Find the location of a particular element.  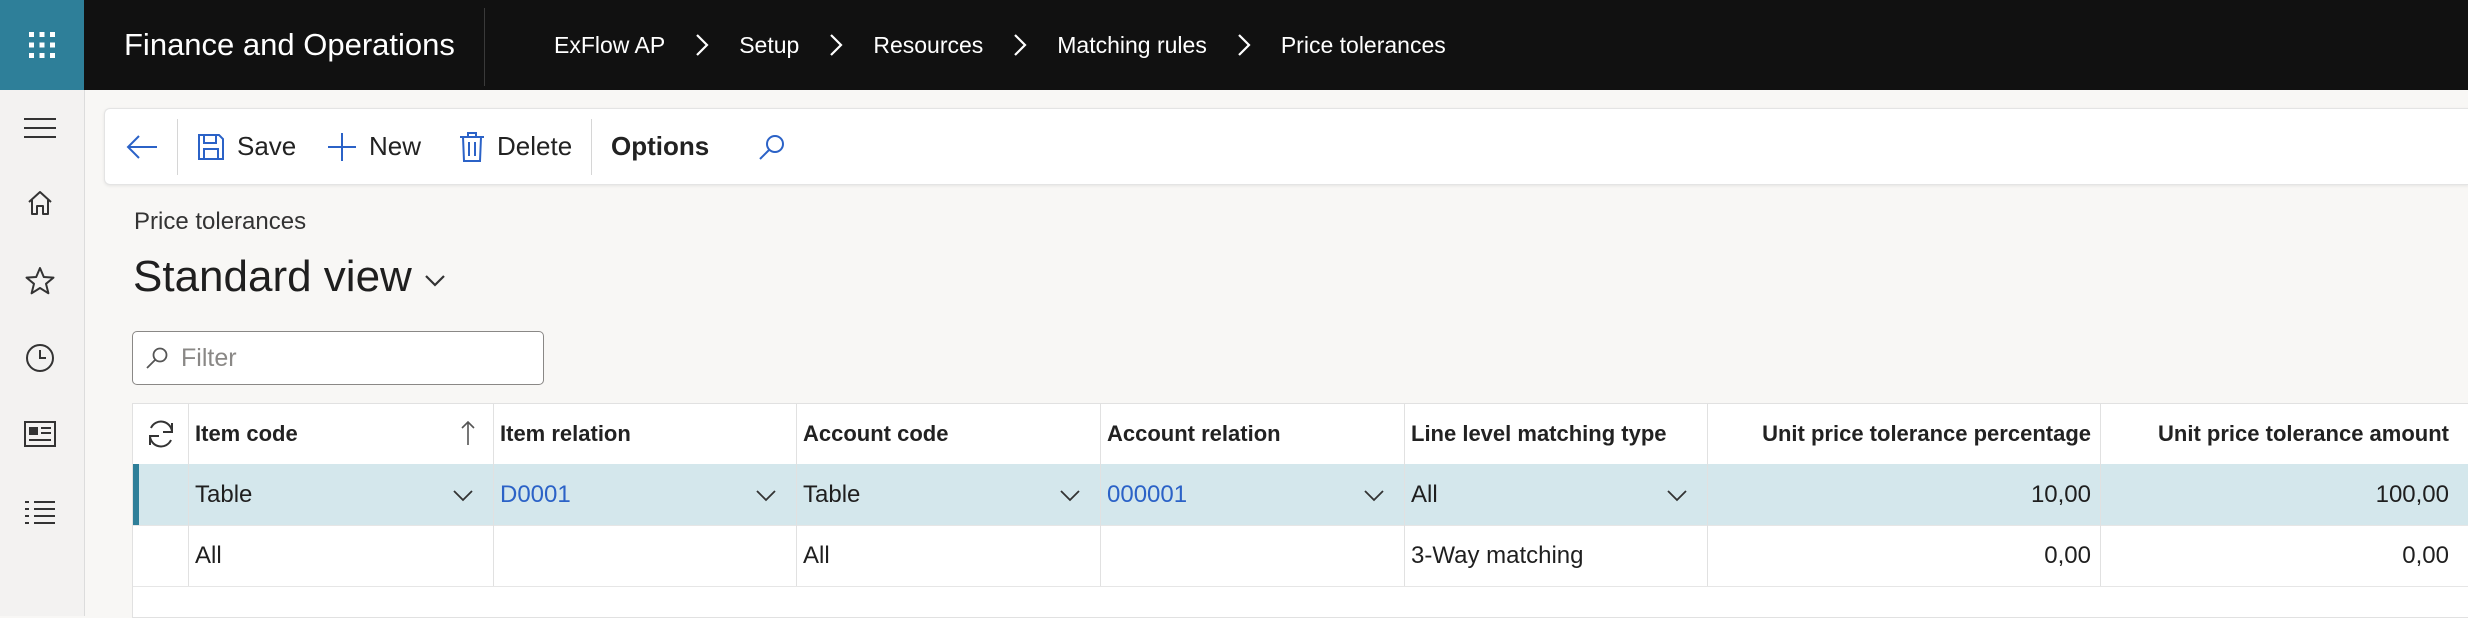

workspaces-button is located at coordinates (40, 434).